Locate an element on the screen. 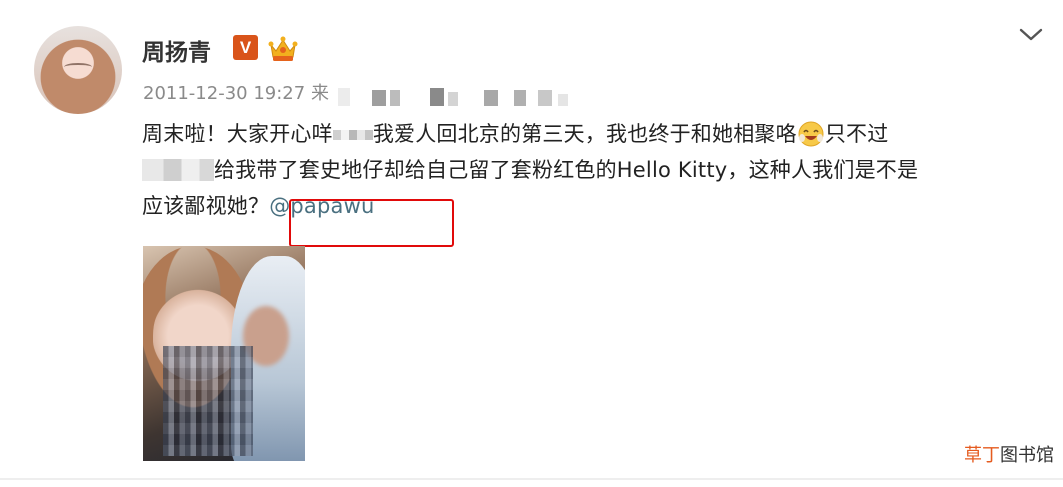 This screenshot has height=487, width=1063. crown-icon is located at coordinates (283, 48).